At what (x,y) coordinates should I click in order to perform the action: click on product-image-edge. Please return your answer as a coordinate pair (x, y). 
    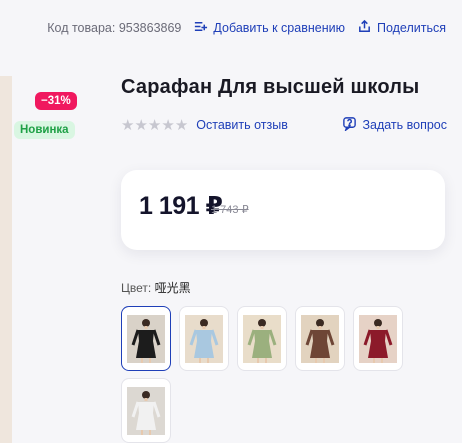
    Looking at the image, I should click on (6, 259).